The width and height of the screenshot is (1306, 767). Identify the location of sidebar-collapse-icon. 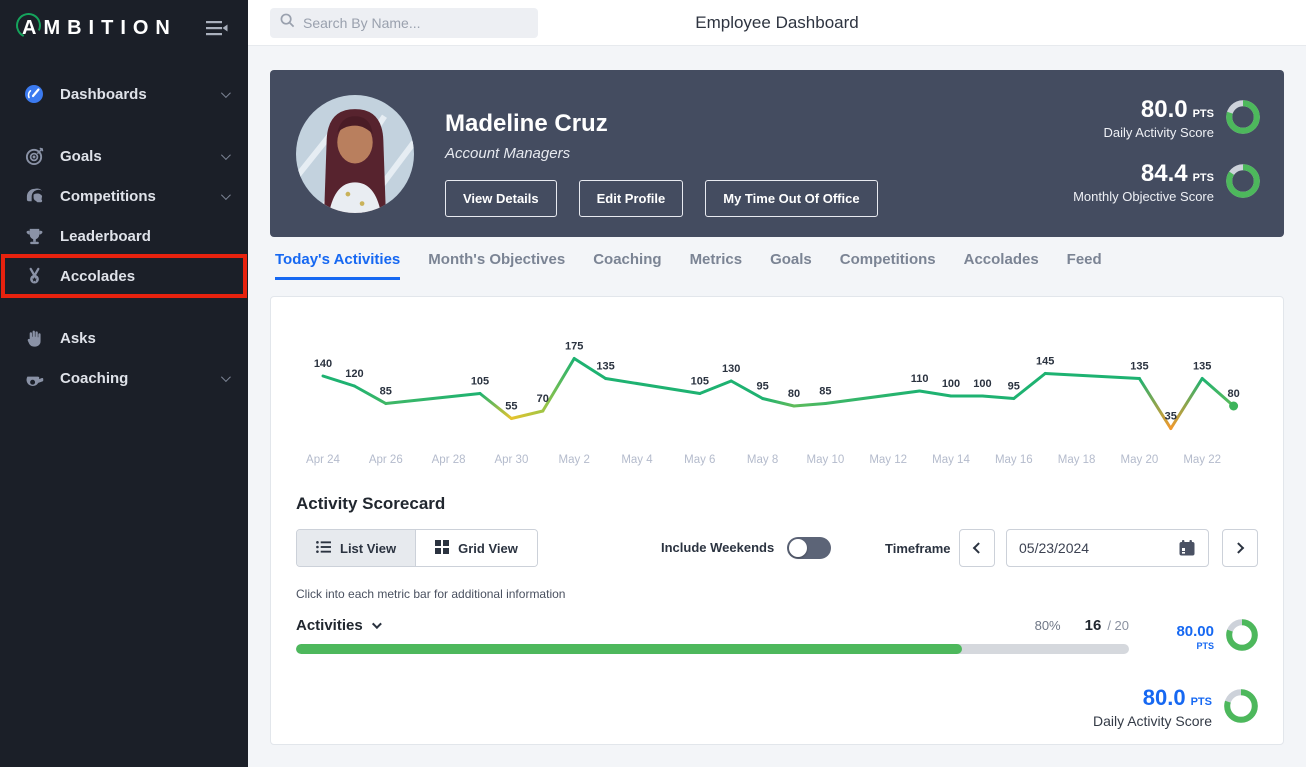
(217, 28).